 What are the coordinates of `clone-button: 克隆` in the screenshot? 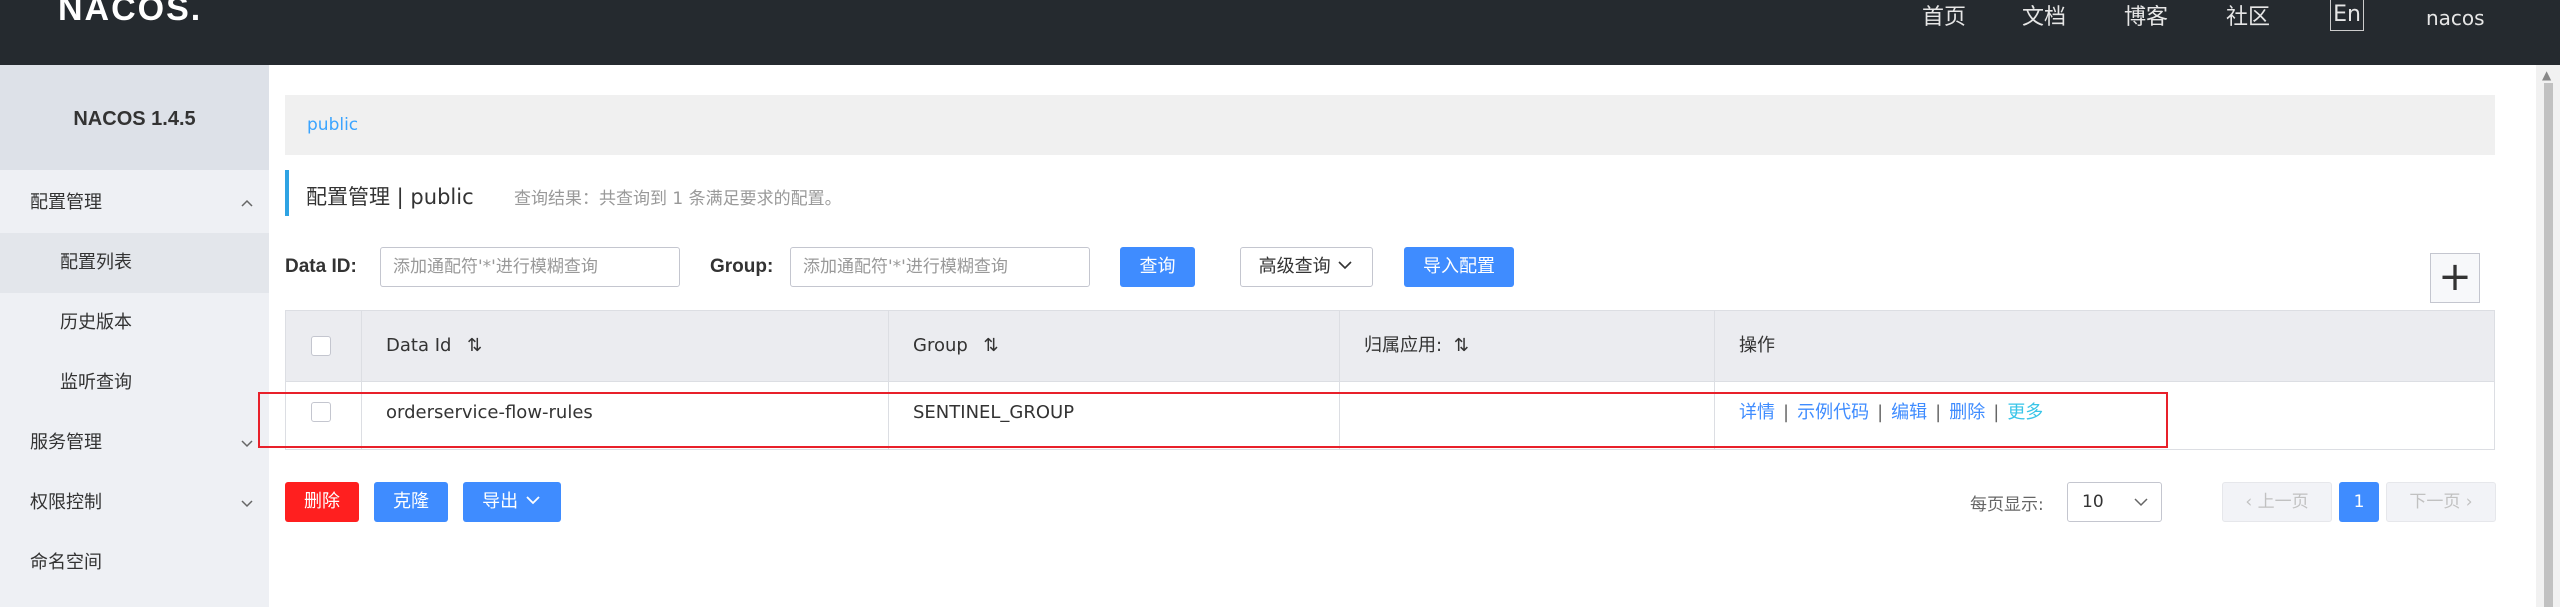 It's located at (411, 502).